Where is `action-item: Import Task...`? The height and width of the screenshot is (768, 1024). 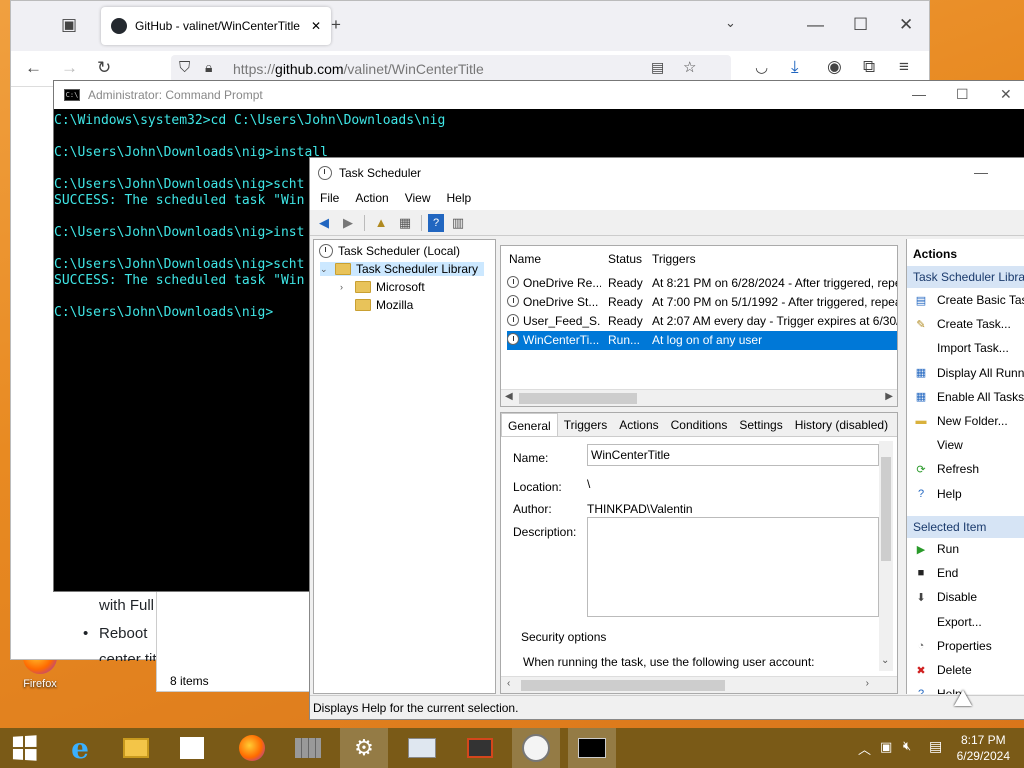 action-item: Import Task... is located at coordinates (961, 348).